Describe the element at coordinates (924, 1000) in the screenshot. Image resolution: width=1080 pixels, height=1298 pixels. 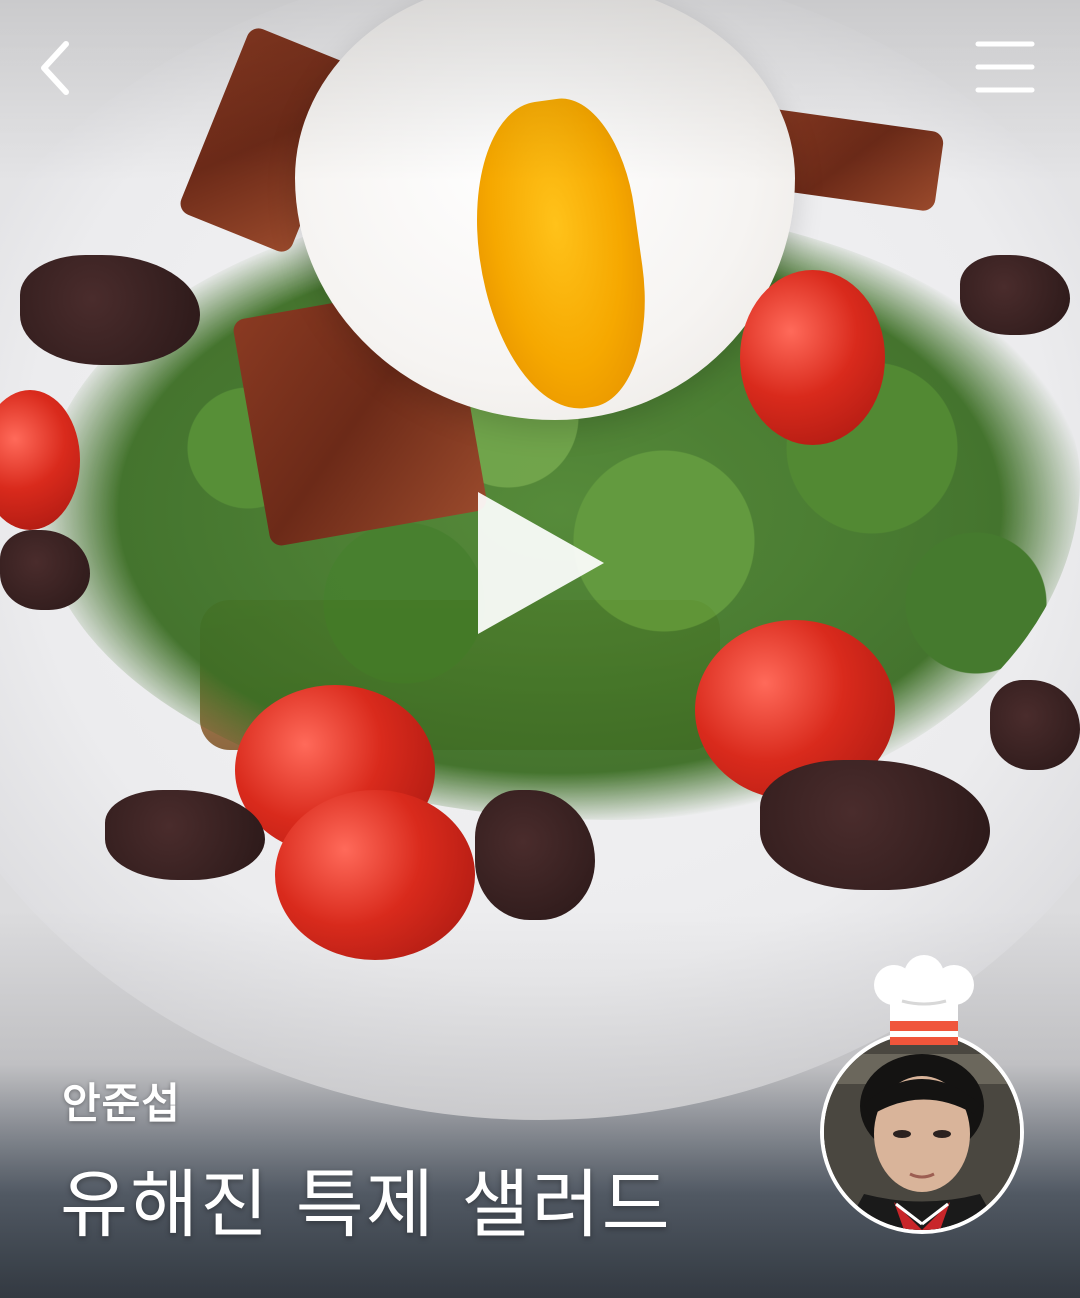
I see `chef-hat-icon` at that location.